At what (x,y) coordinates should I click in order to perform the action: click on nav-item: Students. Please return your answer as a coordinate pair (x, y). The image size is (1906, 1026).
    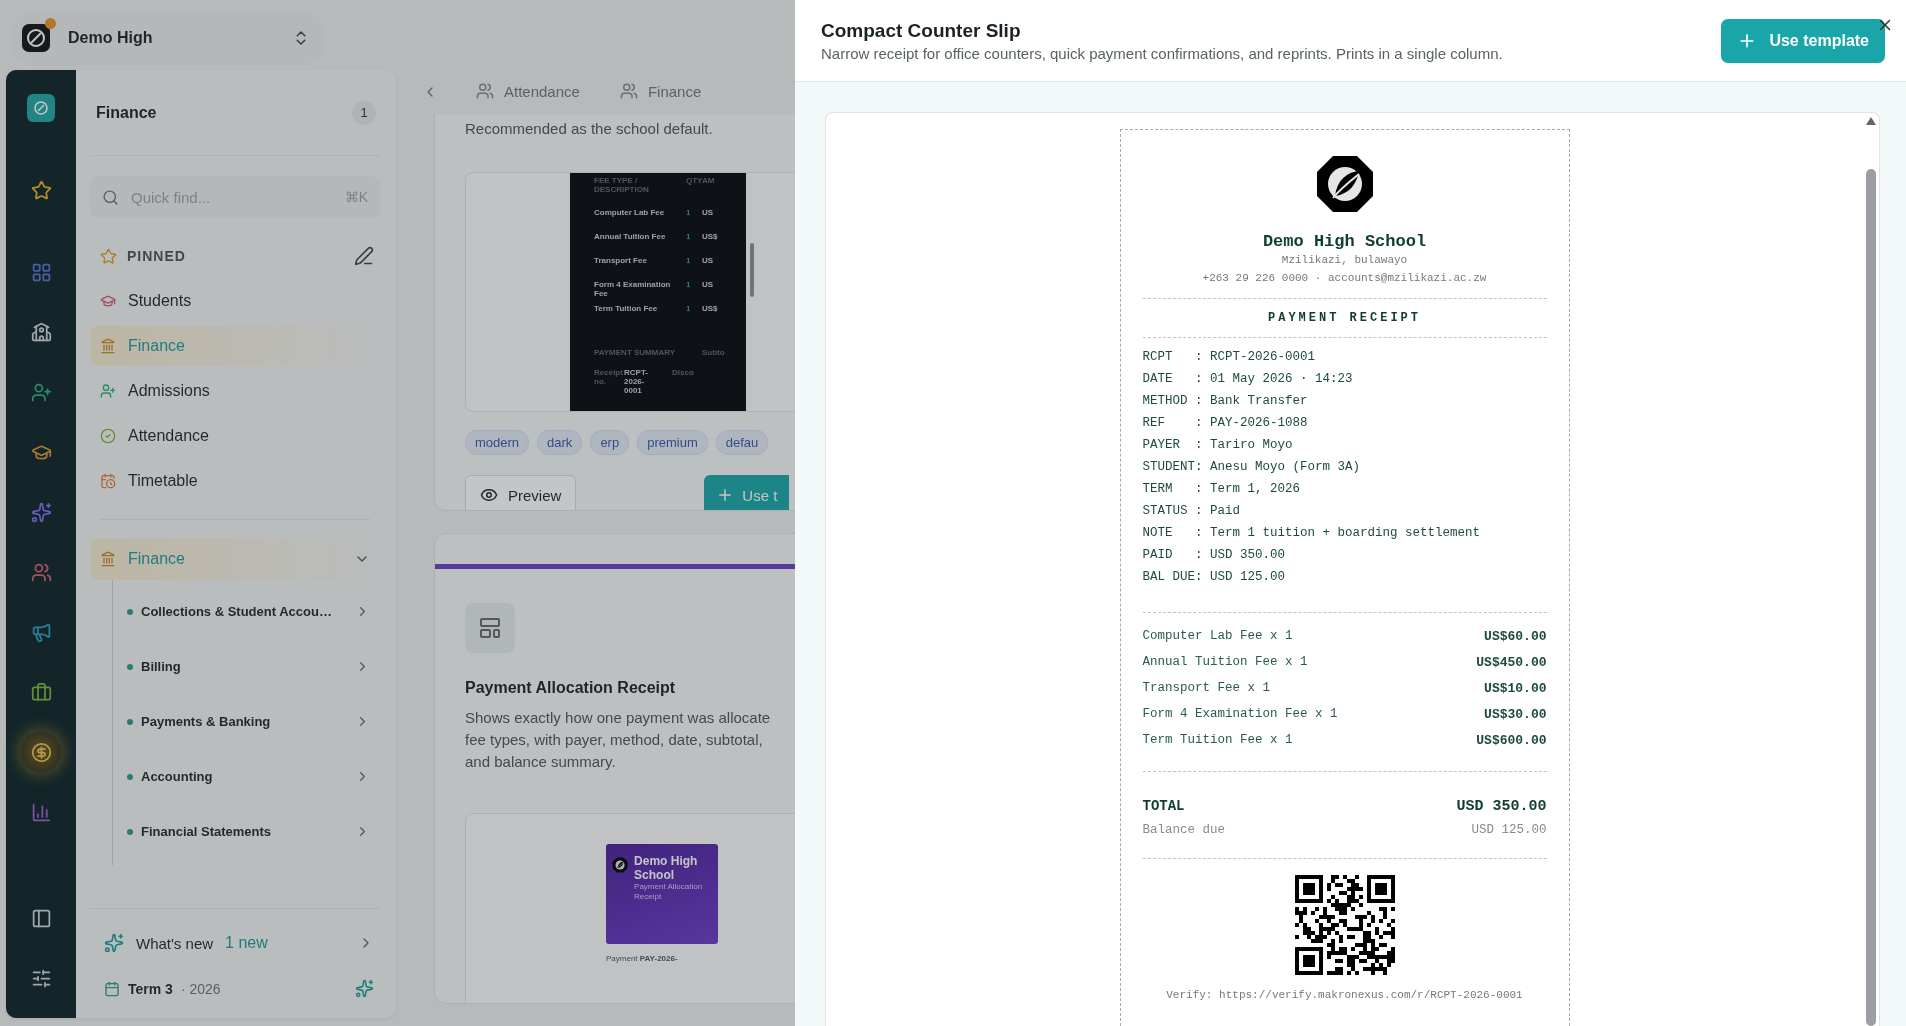
    Looking at the image, I should click on (235, 301).